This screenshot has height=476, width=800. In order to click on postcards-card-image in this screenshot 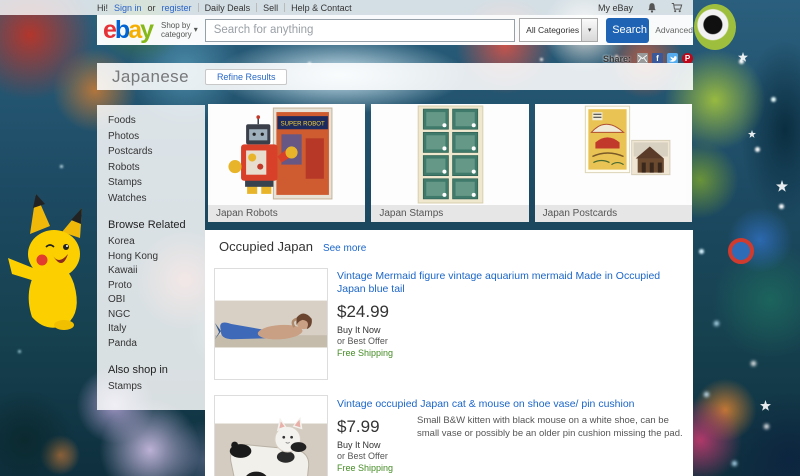, I will do `click(610, 154)`.